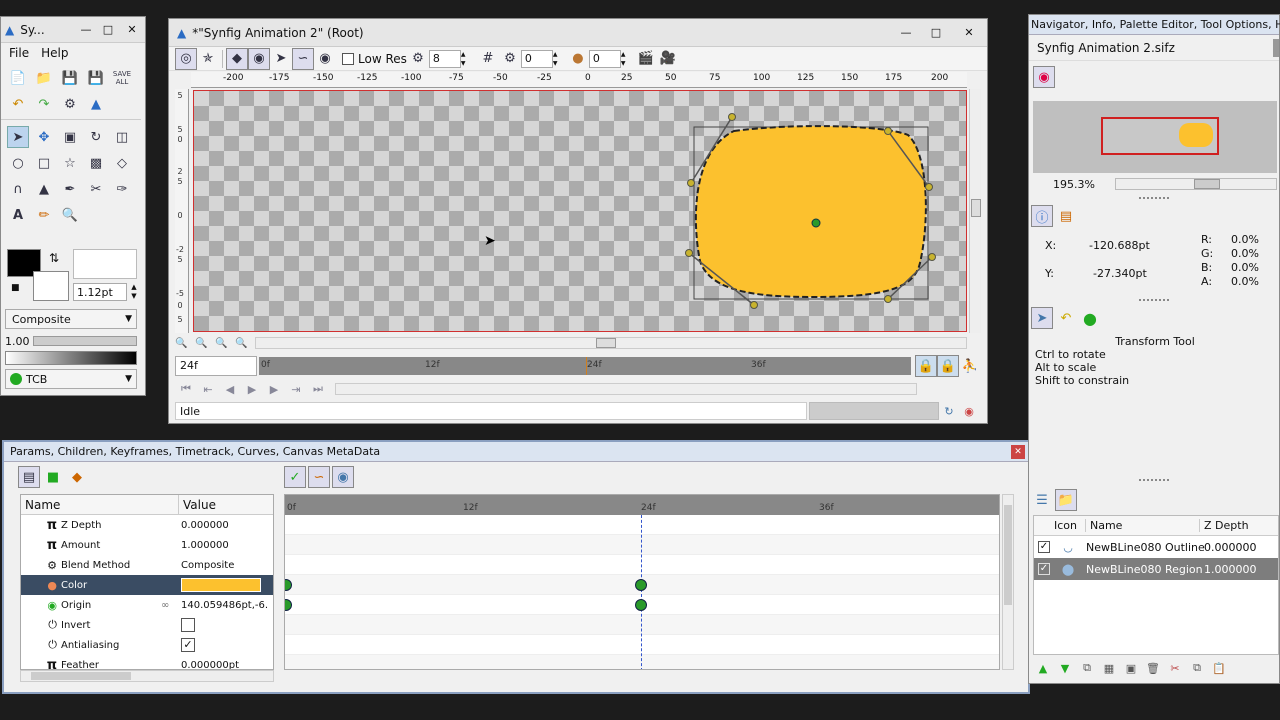 This screenshot has width=1280, height=720. What do you see at coordinates (54, 258) in the screenshot?
I see `swap-colors-icon: ⇅` at bounding box center [54, 258].